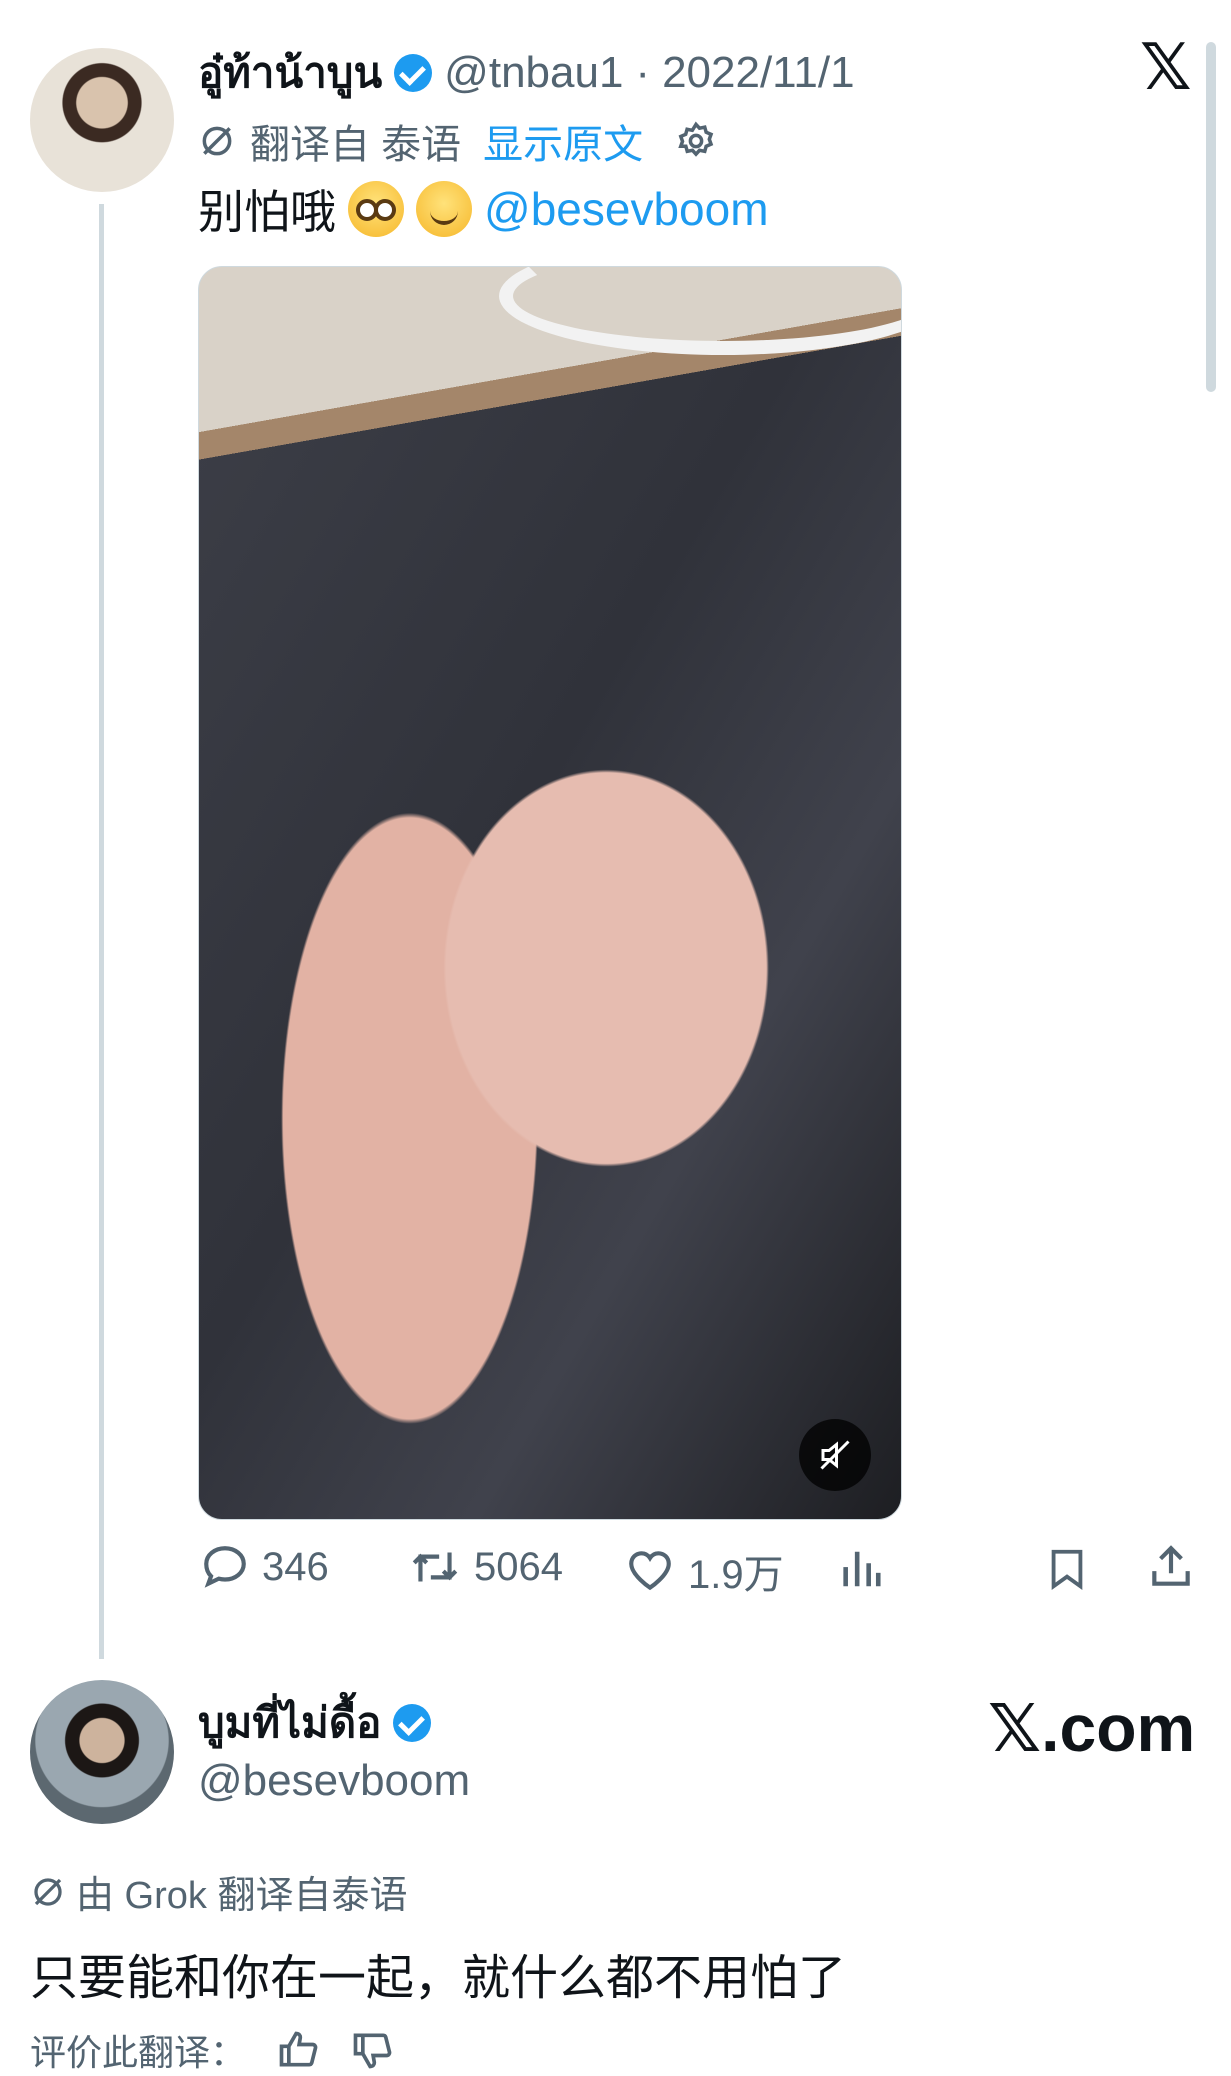 The image size is (1231, 2076). I want to click on reply-button: 346, so click(264, 1567).